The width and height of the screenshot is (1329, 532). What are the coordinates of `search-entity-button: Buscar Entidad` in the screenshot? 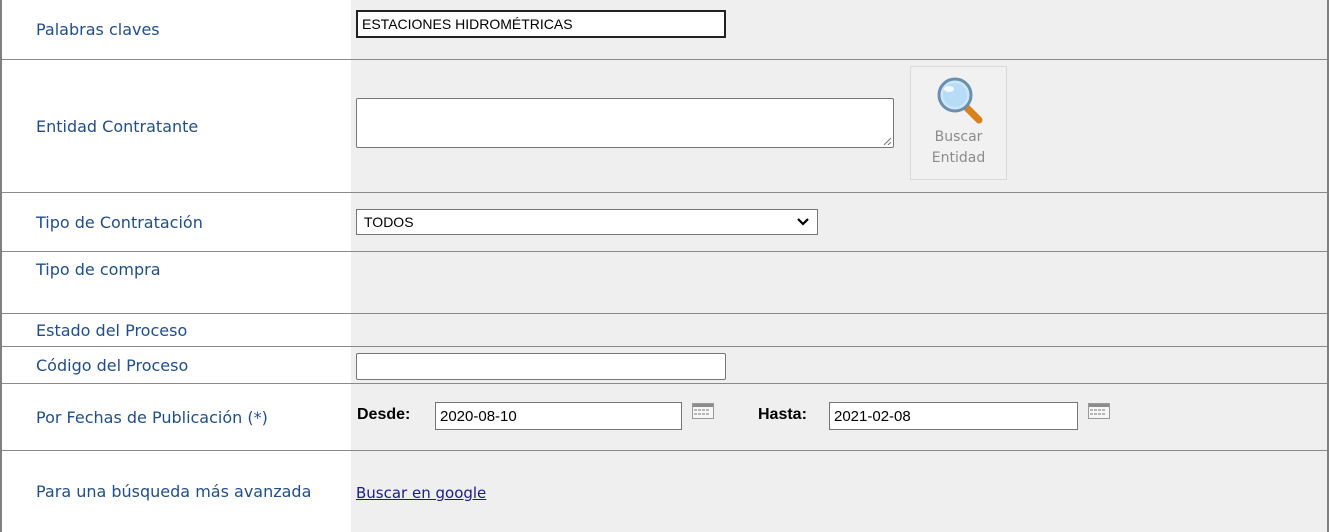 It's located at (958, 123).